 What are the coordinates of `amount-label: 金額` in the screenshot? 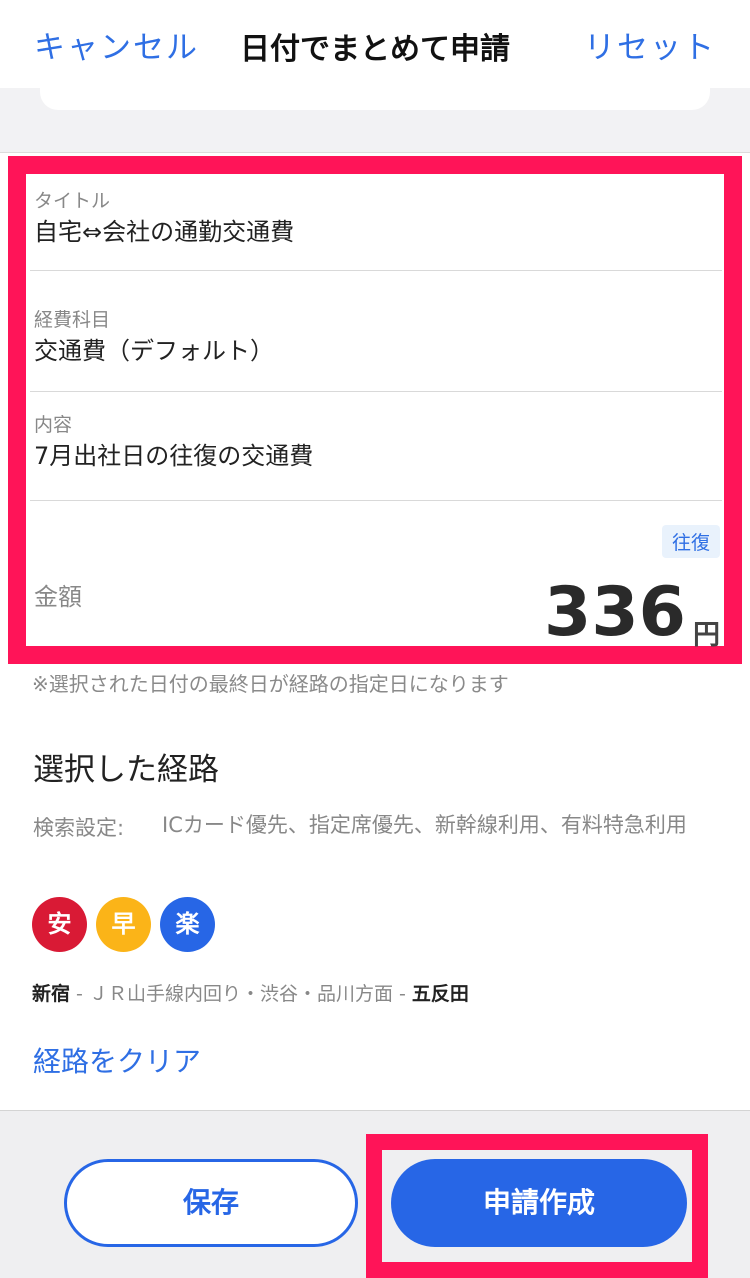 It's located at (58, 597).